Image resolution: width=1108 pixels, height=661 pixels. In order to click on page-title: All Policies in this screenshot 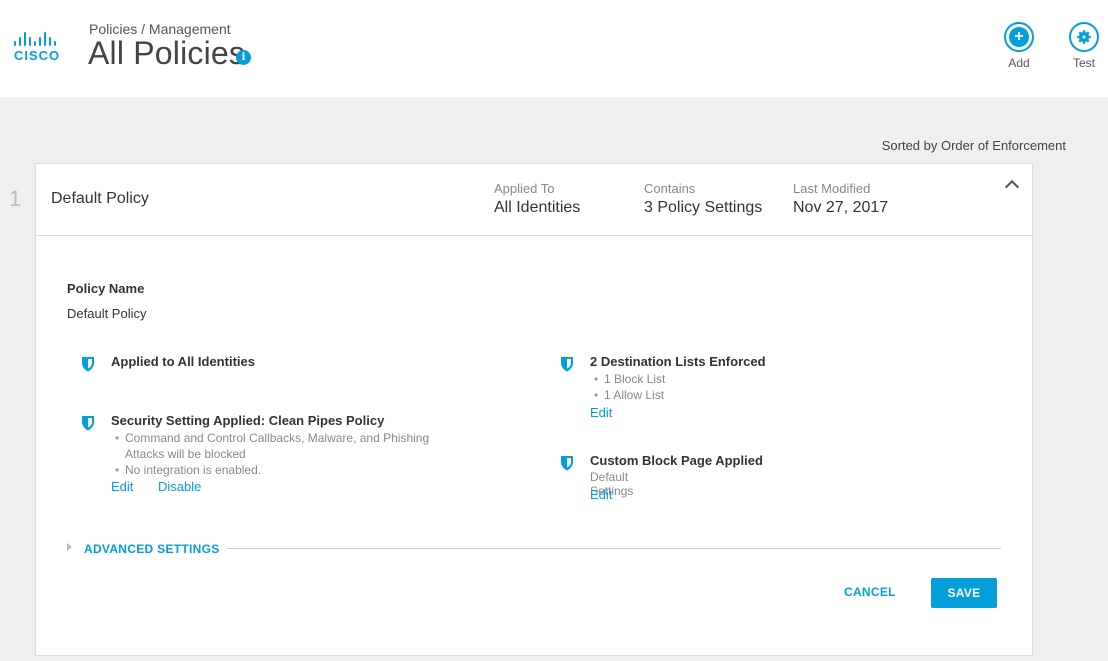, I will do `click(167, 53)`.